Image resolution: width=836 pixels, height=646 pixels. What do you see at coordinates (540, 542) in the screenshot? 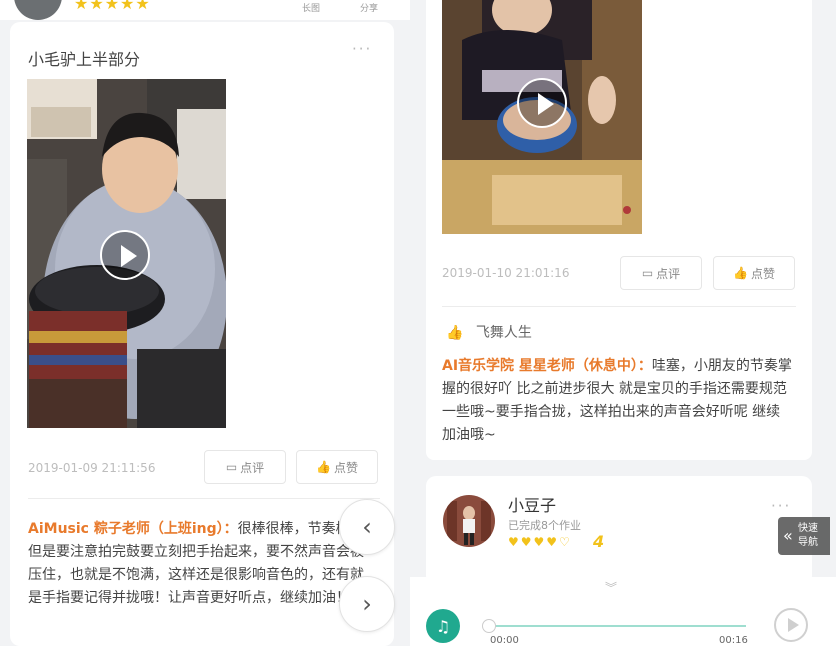
I see `rating-stars: ♥♥♥♥♡` at bounding box center [540, 542].